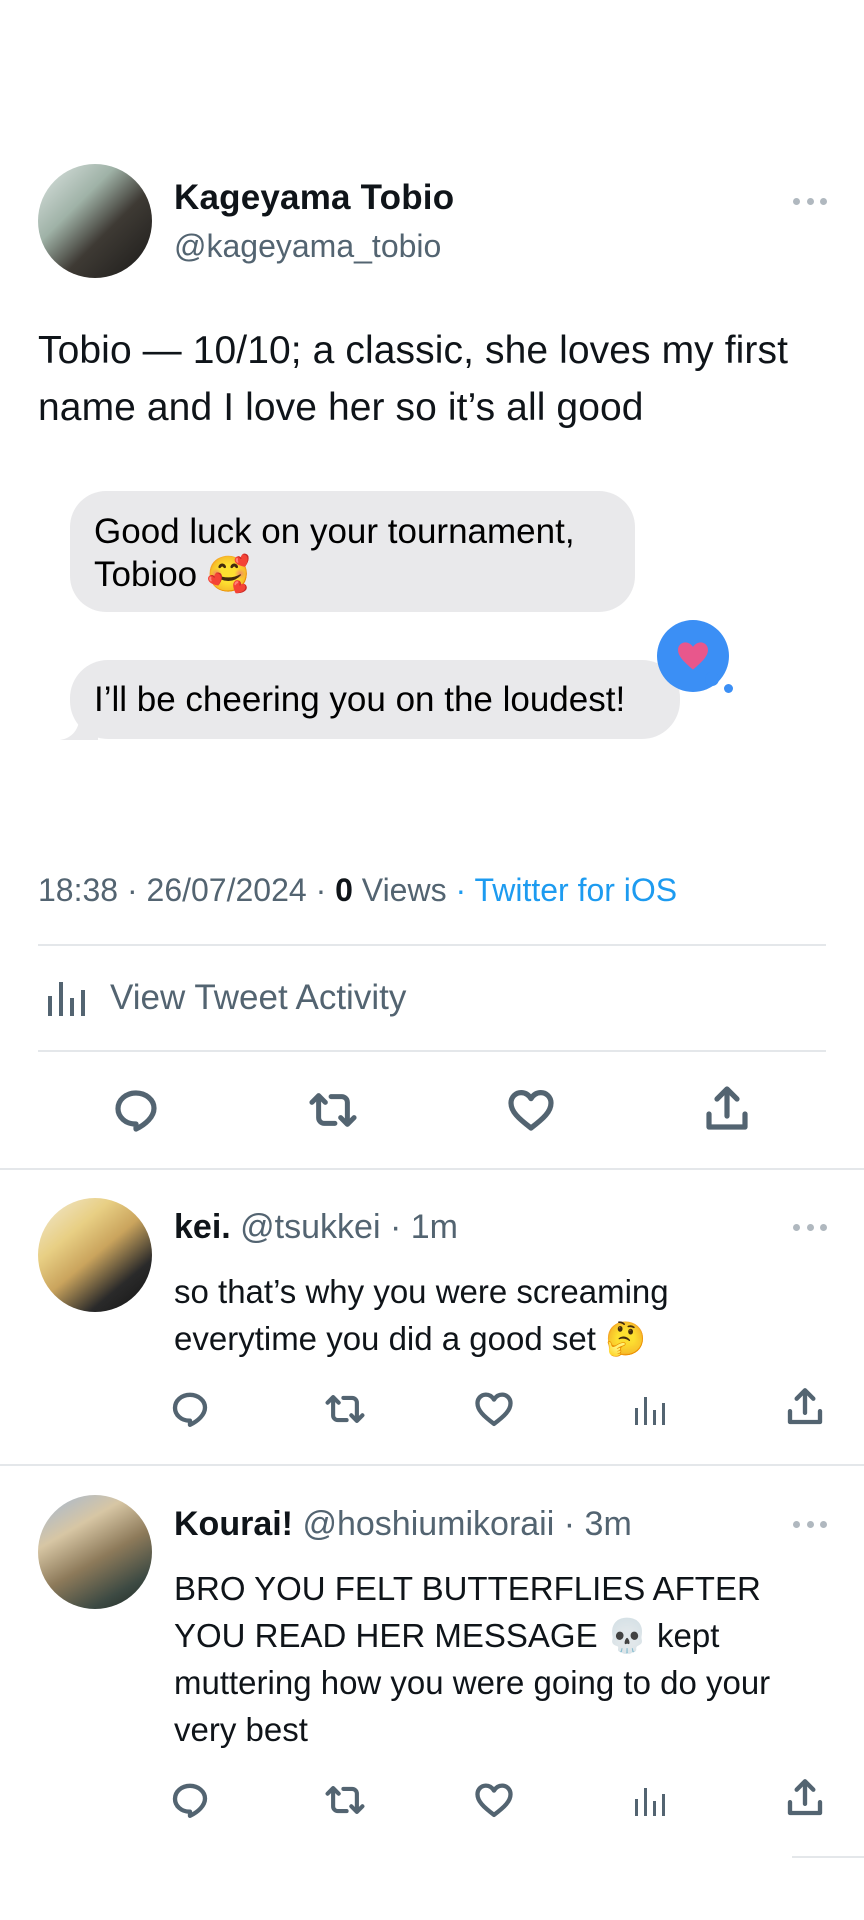 Image resolution: width=864 pixels, height=1920 pixels. I want to click on tweet-time: 18:38, so click(78, 890).